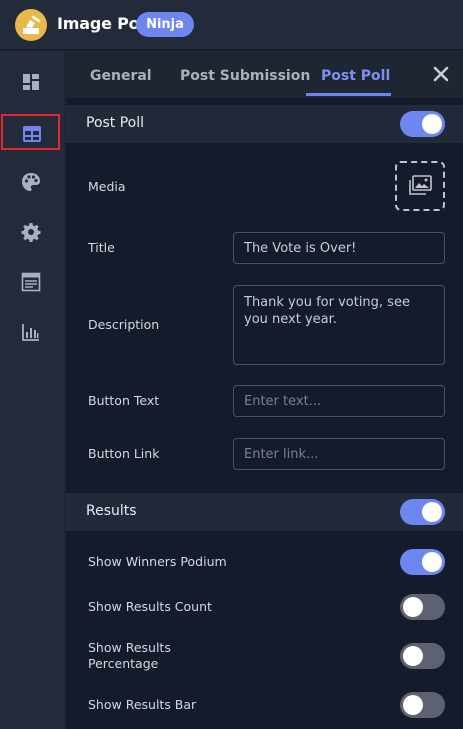  I want to click on sidebar, so click(32, 390).